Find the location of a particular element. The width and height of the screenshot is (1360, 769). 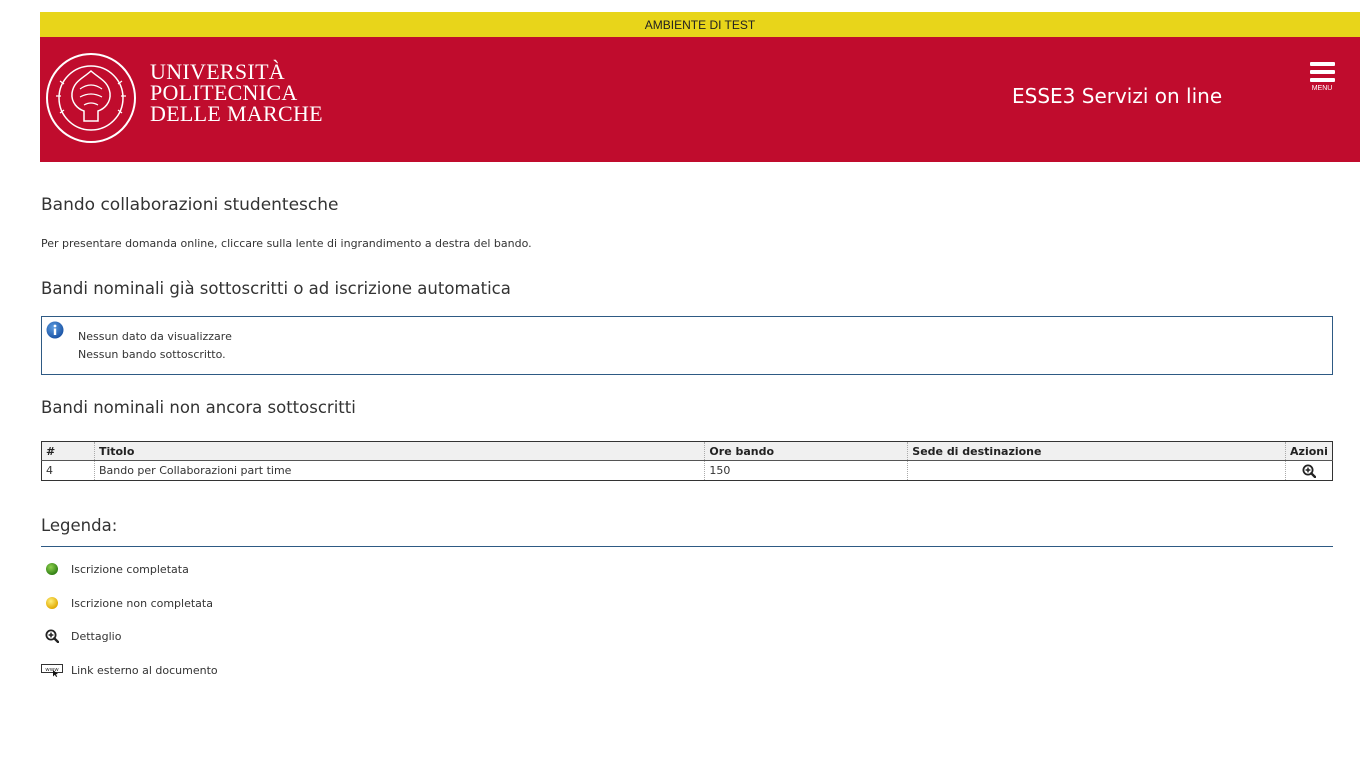

www-link-icon: www is located at coordinates (52, 670).